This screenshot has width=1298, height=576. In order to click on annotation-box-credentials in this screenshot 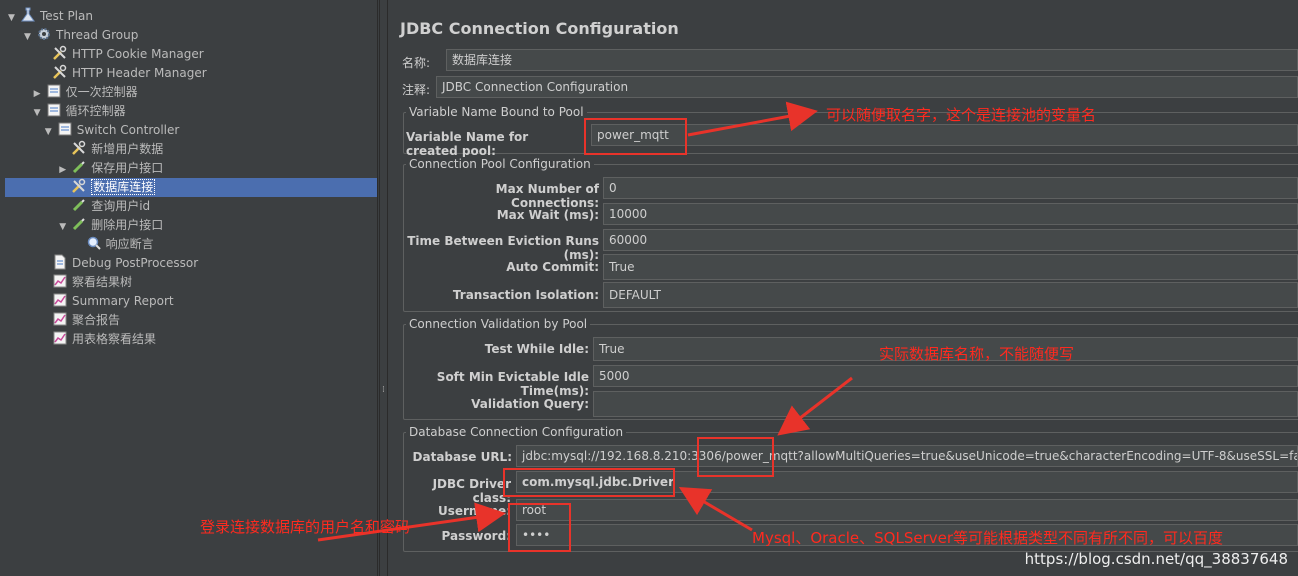, I will do `click(539, 527)`.